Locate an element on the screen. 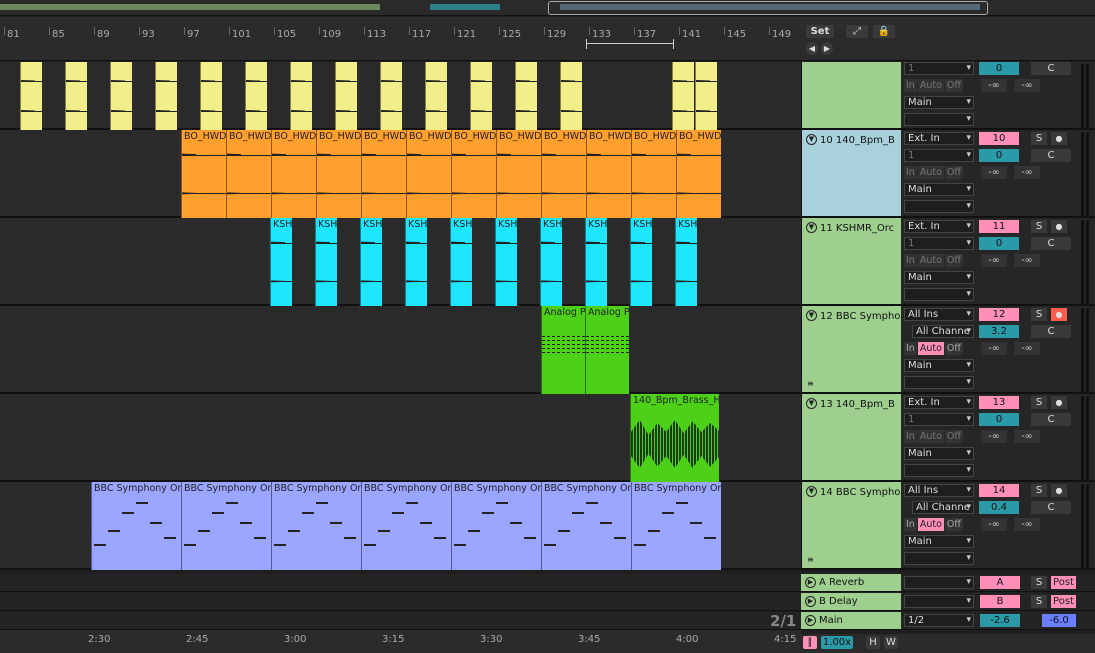  clip: 140_Bpm_Brass_H is located at coordinates (674, 438).